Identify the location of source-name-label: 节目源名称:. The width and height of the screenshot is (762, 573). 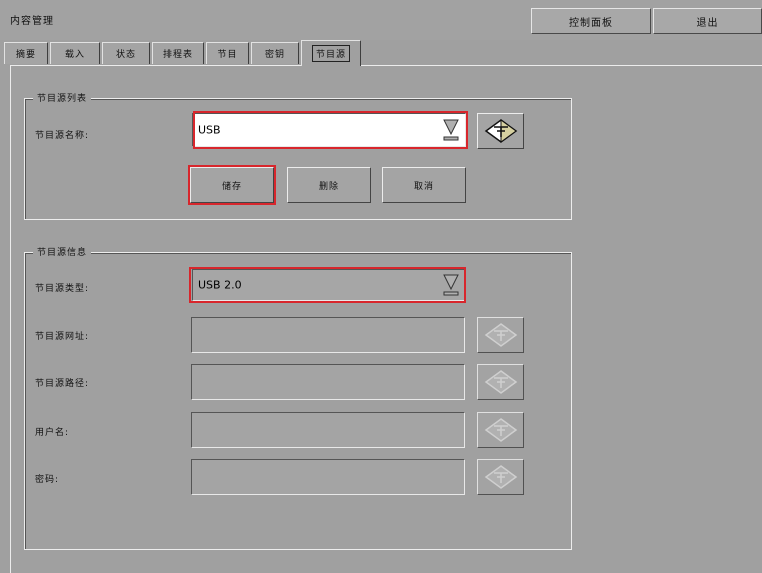
(62, 136).